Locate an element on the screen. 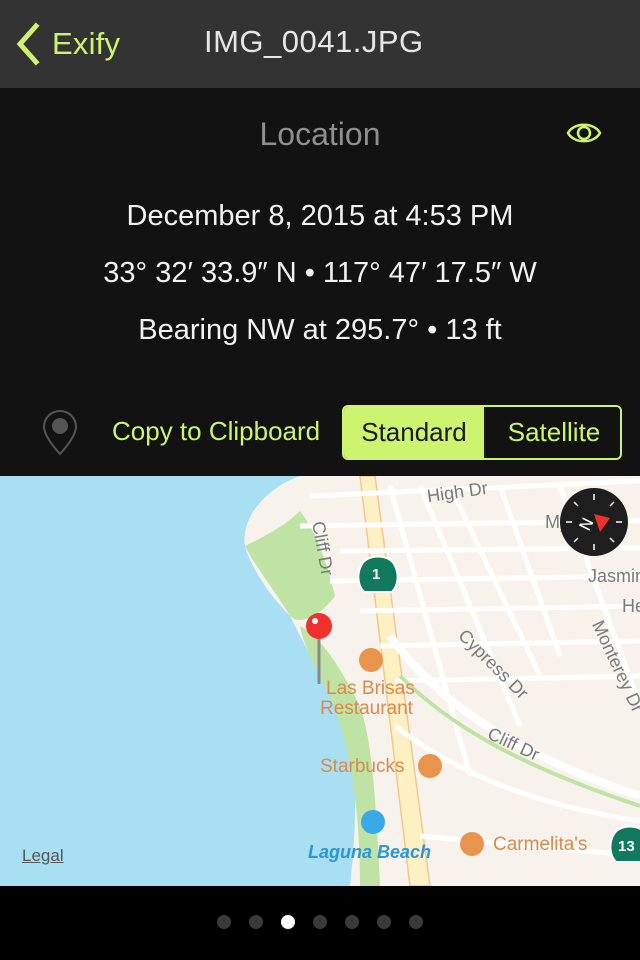 The width and height of the screenshot is (640, 960). copy-to-clipboard-button: Copy to Clipboard is located at coordinates (216, 431).